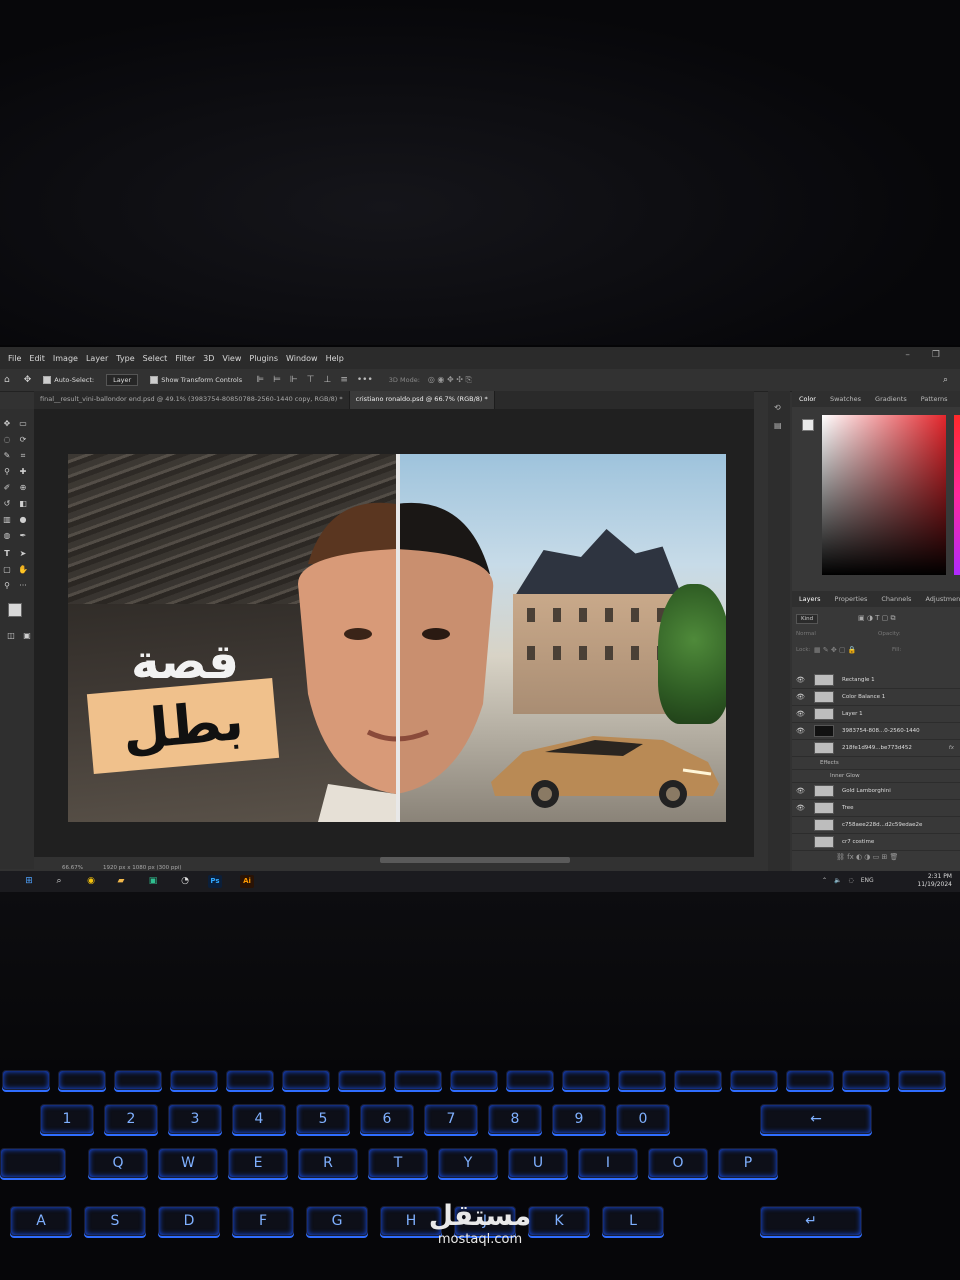 Image resolution: width=960 pixels, height=1280 pixels. What do you see at coordinates (835, 650) in the screenshot?
I see `lock-icons: ▦ ✎ ✥ ▢ 🔒` at bounding box center [835, 650].